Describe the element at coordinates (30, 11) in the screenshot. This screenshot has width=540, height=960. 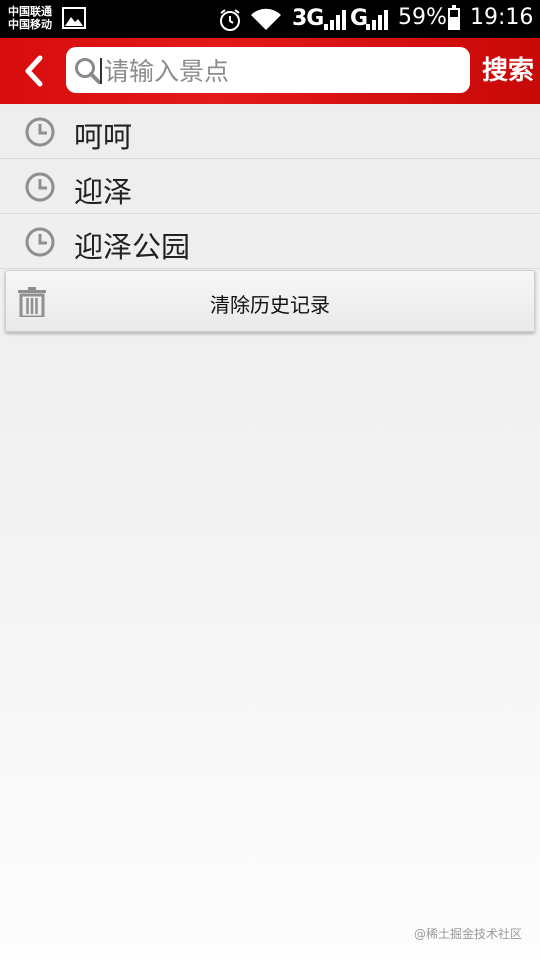
I see `carrier-1: 中国联通` at that location.